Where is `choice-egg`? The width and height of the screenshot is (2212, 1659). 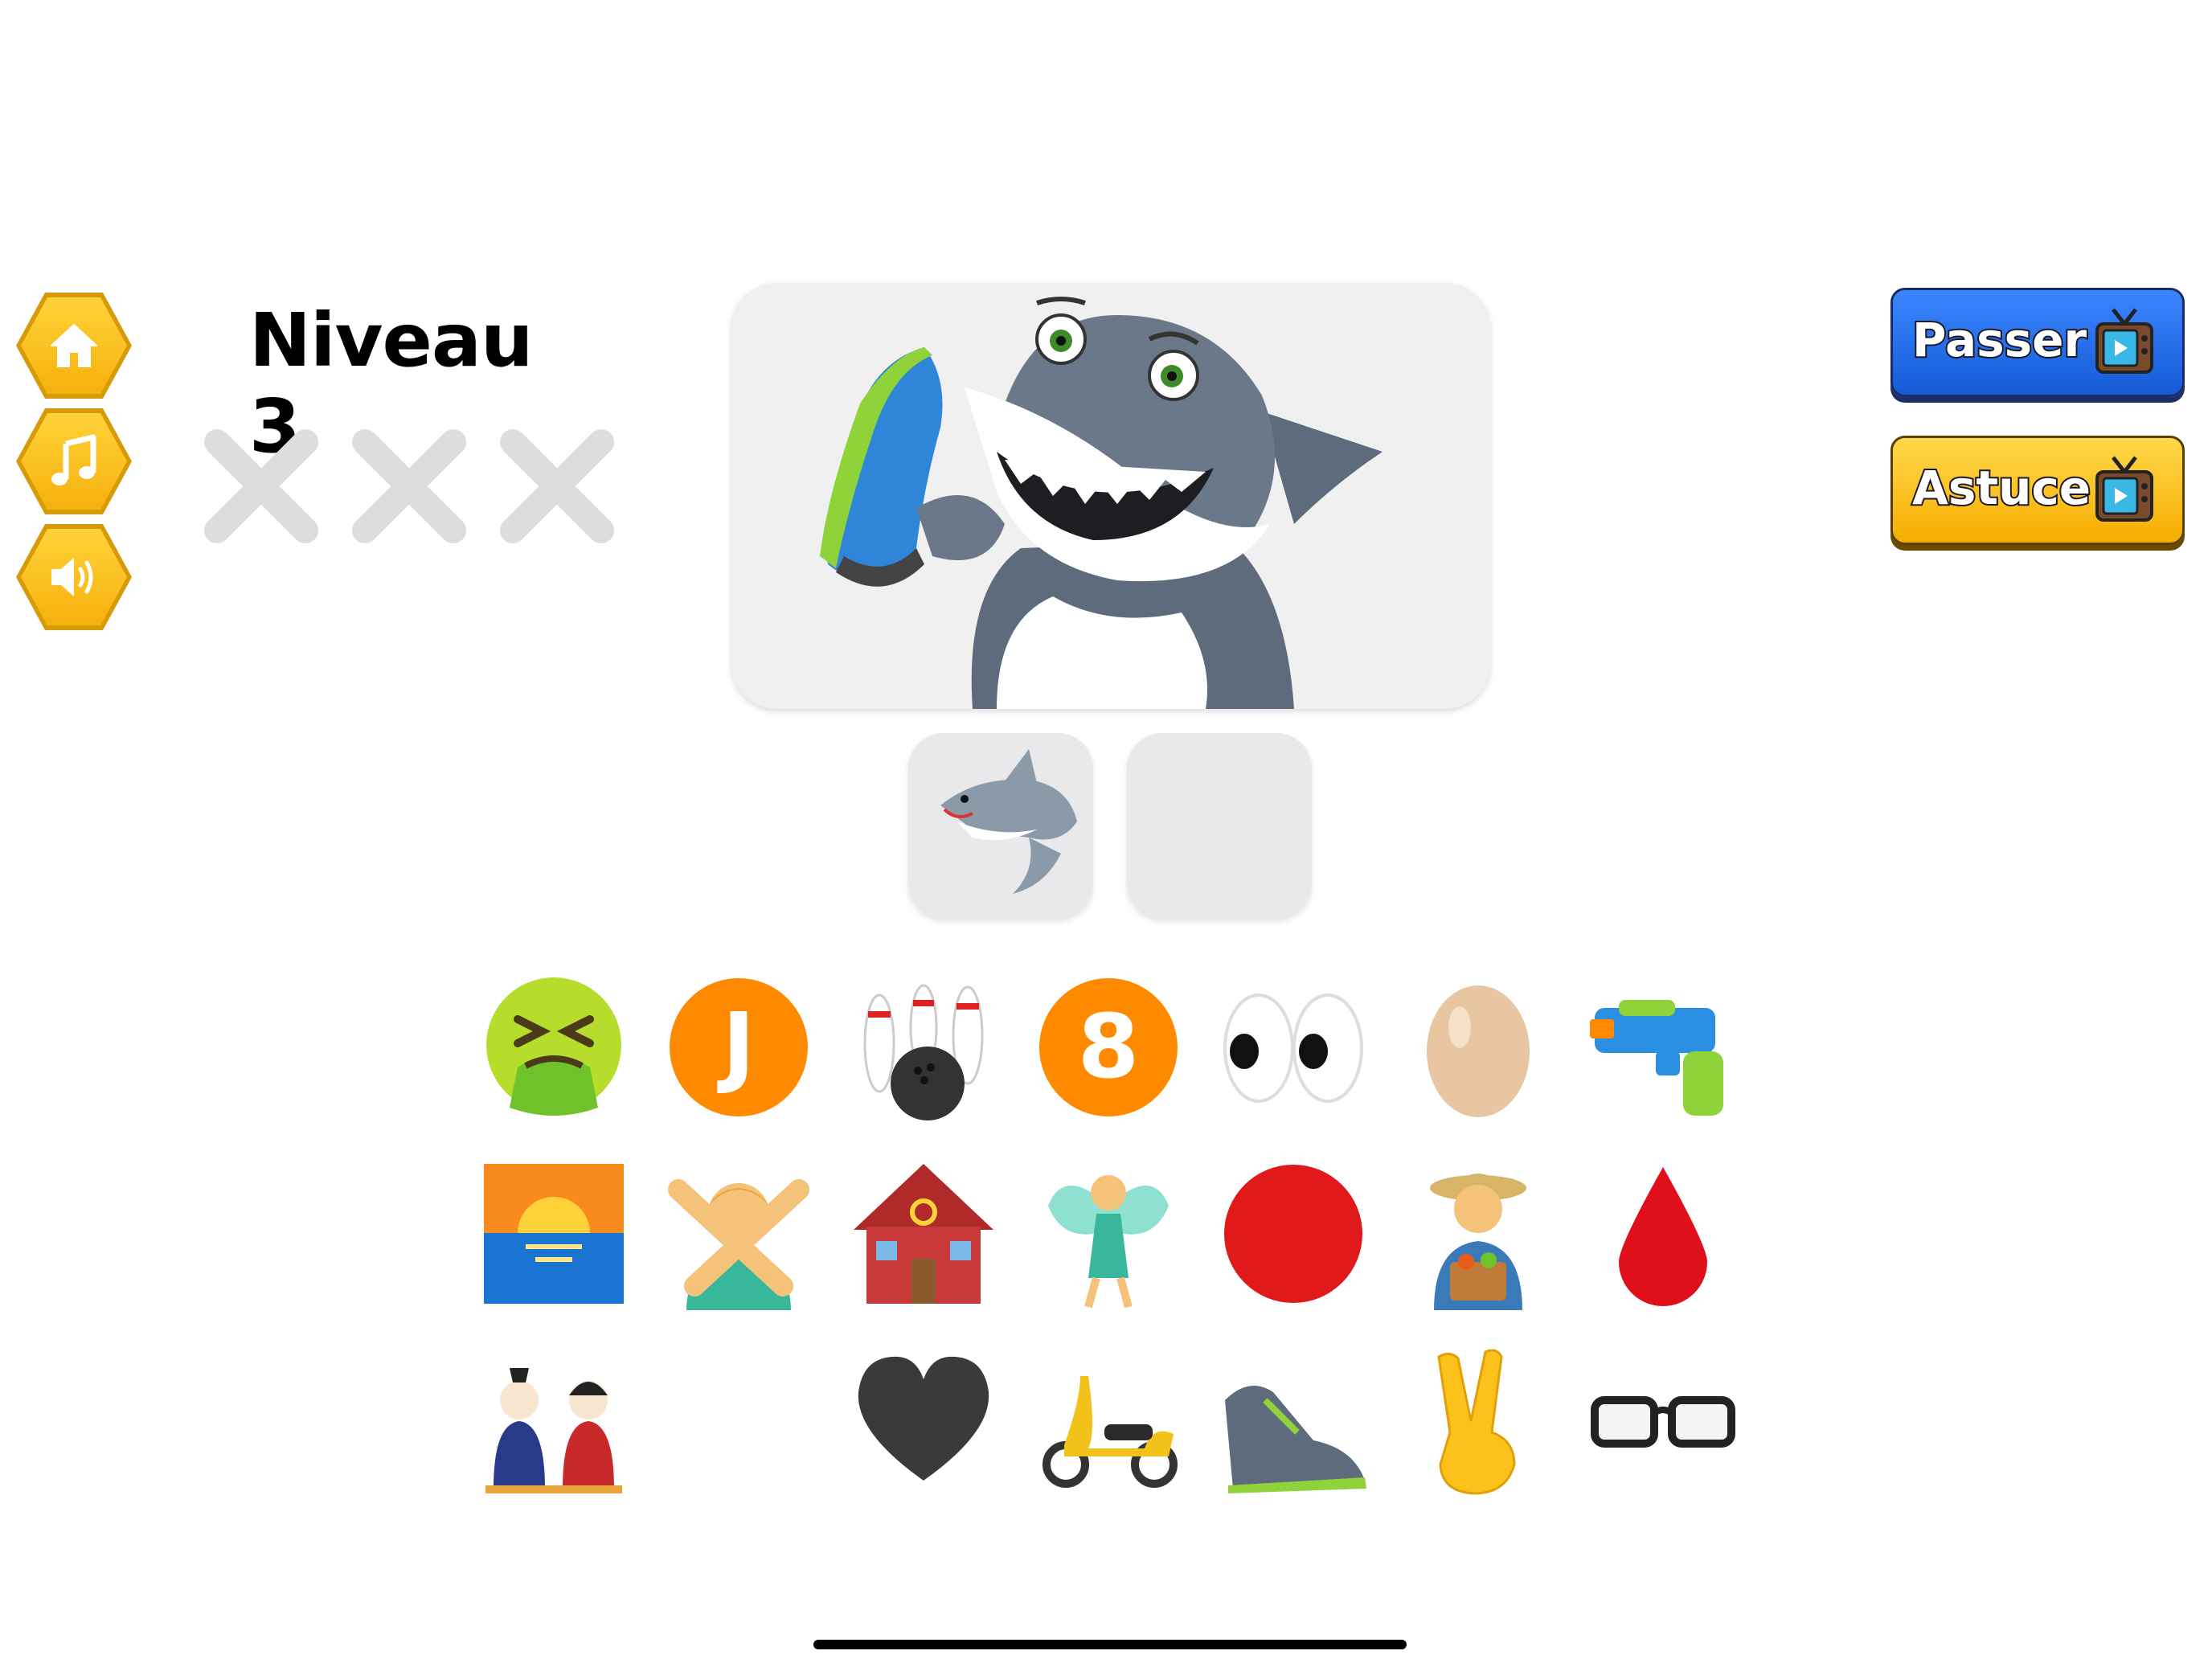 choice-egg is located at coordinates (1478, 1047).